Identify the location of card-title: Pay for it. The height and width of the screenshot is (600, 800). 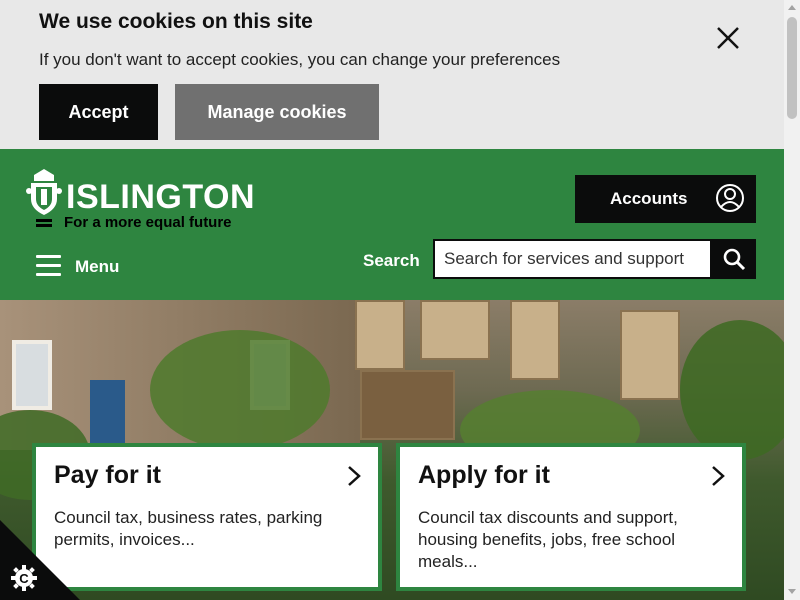
(107, 475).